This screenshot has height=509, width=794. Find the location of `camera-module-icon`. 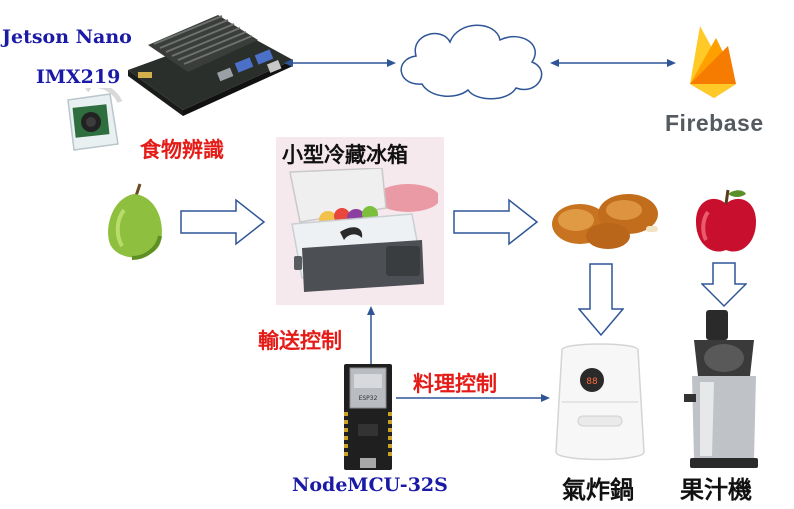

camera-module-icon is located at coordinates (95, 119).